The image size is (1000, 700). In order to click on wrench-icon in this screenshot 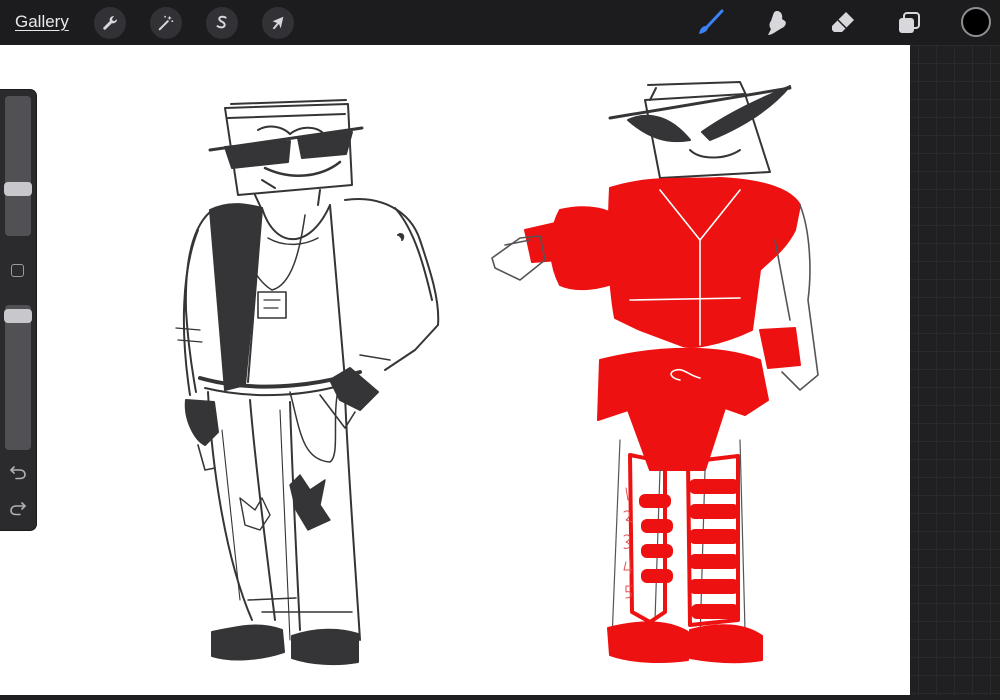, I will do `click(110, 23)`.